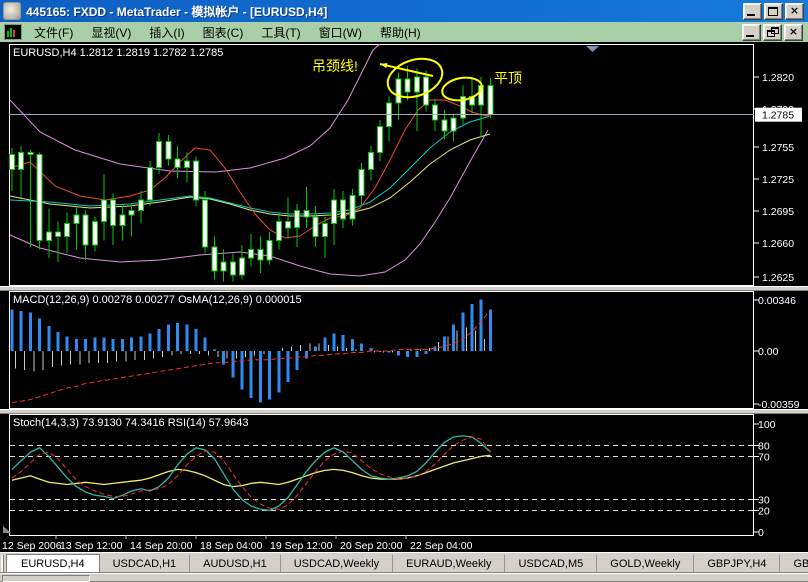 The width and height of the screenshot is (808, 582). What do you see at coordinates (767, 425) in the screenshot?
I see `stoch-tick-label: 100` at bounding box center [767, 425].